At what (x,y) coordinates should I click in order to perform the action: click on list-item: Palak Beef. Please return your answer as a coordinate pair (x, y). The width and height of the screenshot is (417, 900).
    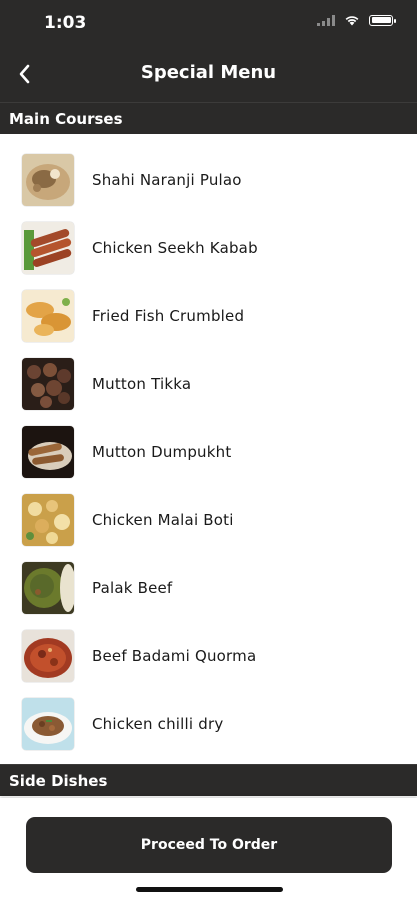
    Looking at the image, I should click on (208, 588).